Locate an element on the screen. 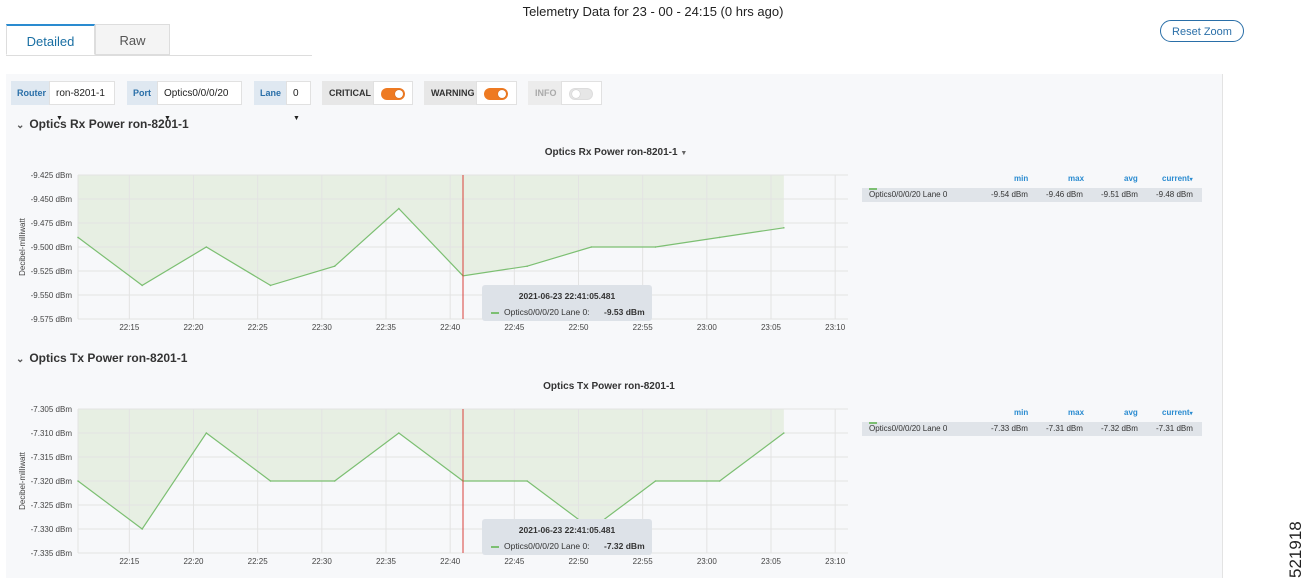  x-tick-label: 22:30 is located at coordinates (322, 561).